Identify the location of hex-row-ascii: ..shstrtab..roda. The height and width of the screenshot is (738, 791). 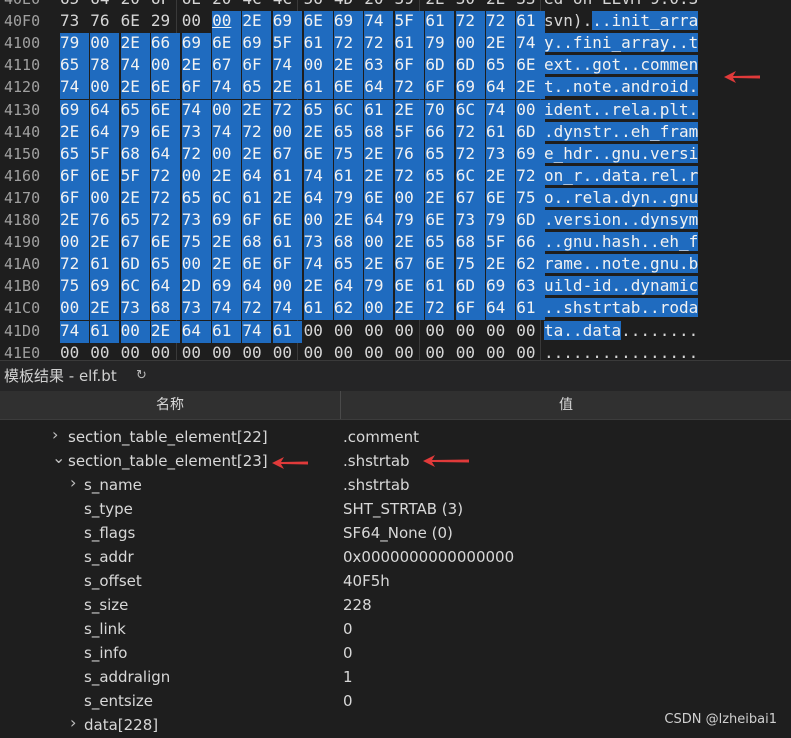
(664, 308).